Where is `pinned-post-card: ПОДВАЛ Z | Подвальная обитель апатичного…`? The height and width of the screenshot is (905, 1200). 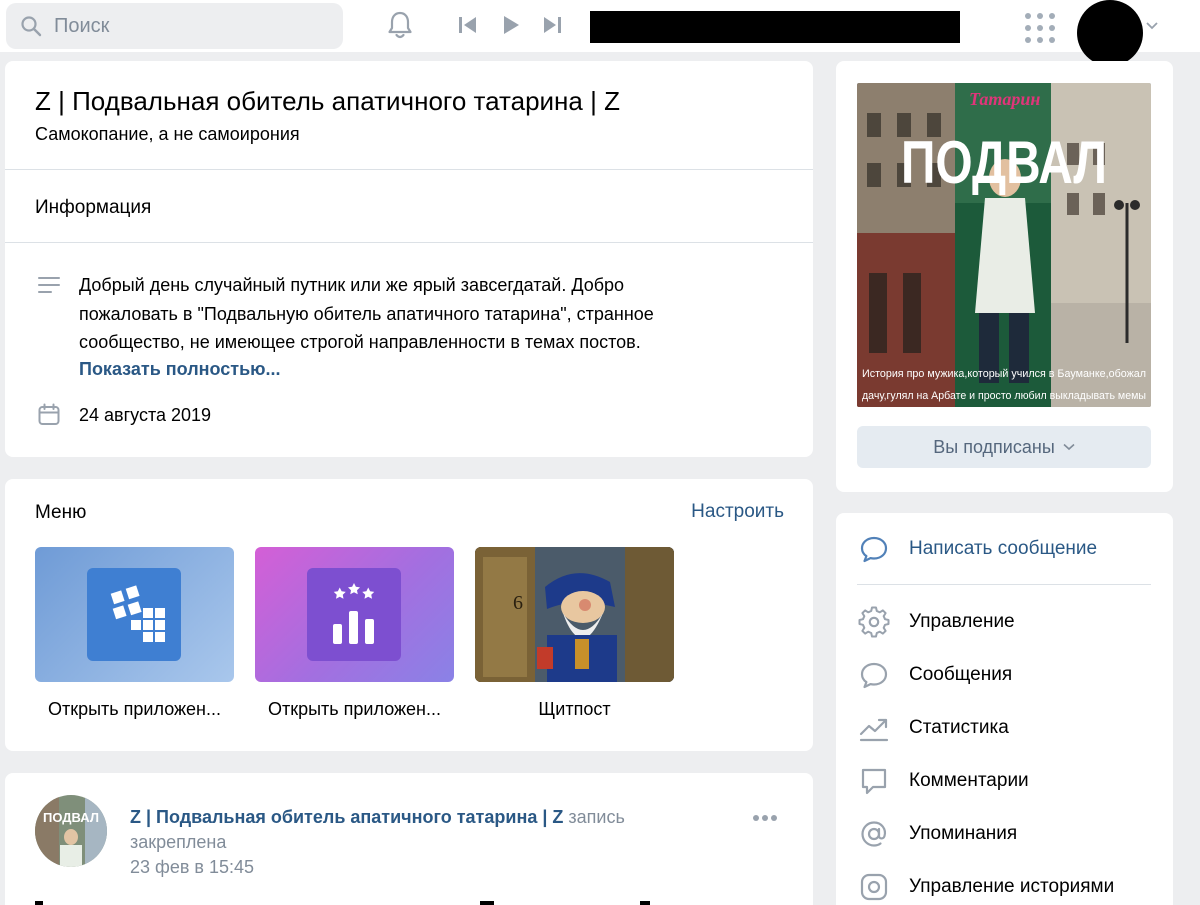
pinned-post-card: ПОДВАЛ Z | Подвальная обитель апатичного… is located at coordinates (409, 839).